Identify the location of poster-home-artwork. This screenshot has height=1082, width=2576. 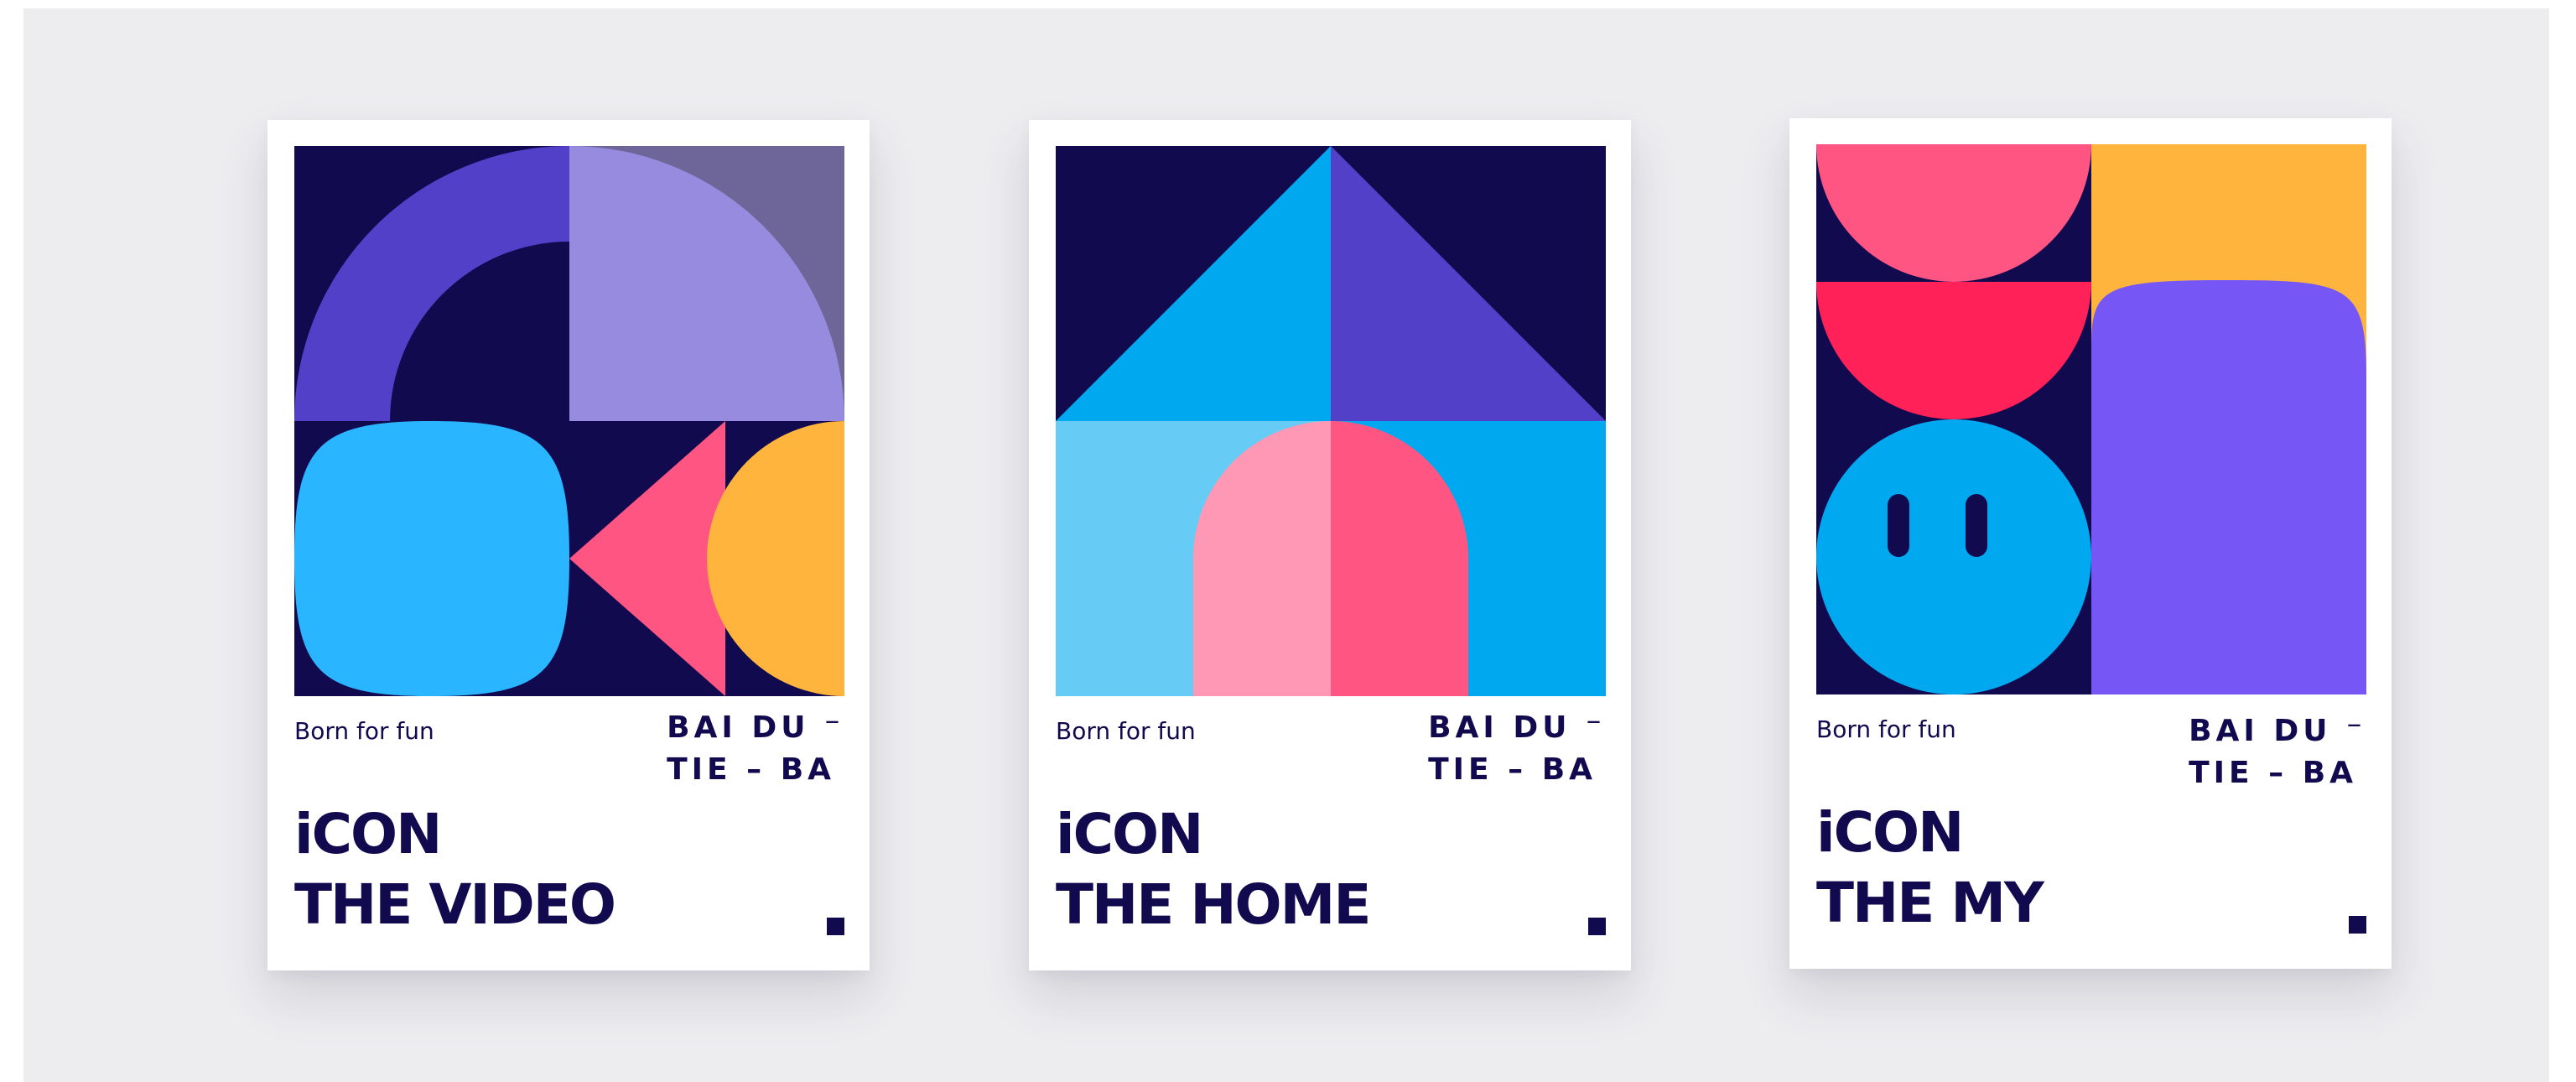
(1331, 421).